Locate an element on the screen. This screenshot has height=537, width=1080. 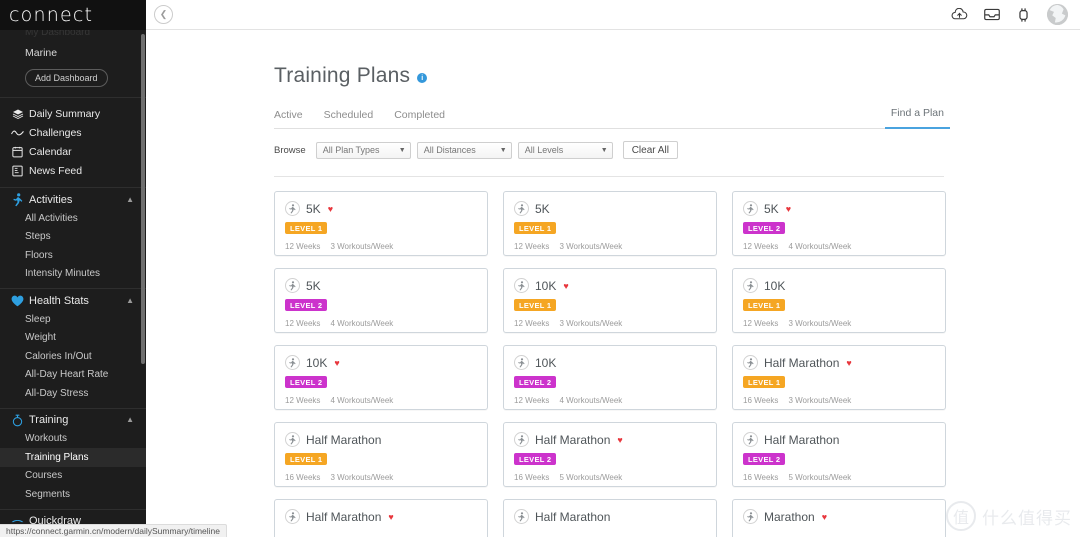
card-header: 5K ♥ is located at coordinates (839, 208).